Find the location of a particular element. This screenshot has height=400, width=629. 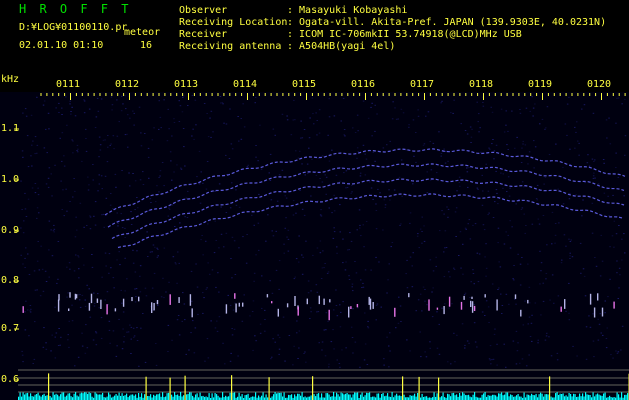

freq-tick-label: 0.6 is located at coordinates (10, 379).